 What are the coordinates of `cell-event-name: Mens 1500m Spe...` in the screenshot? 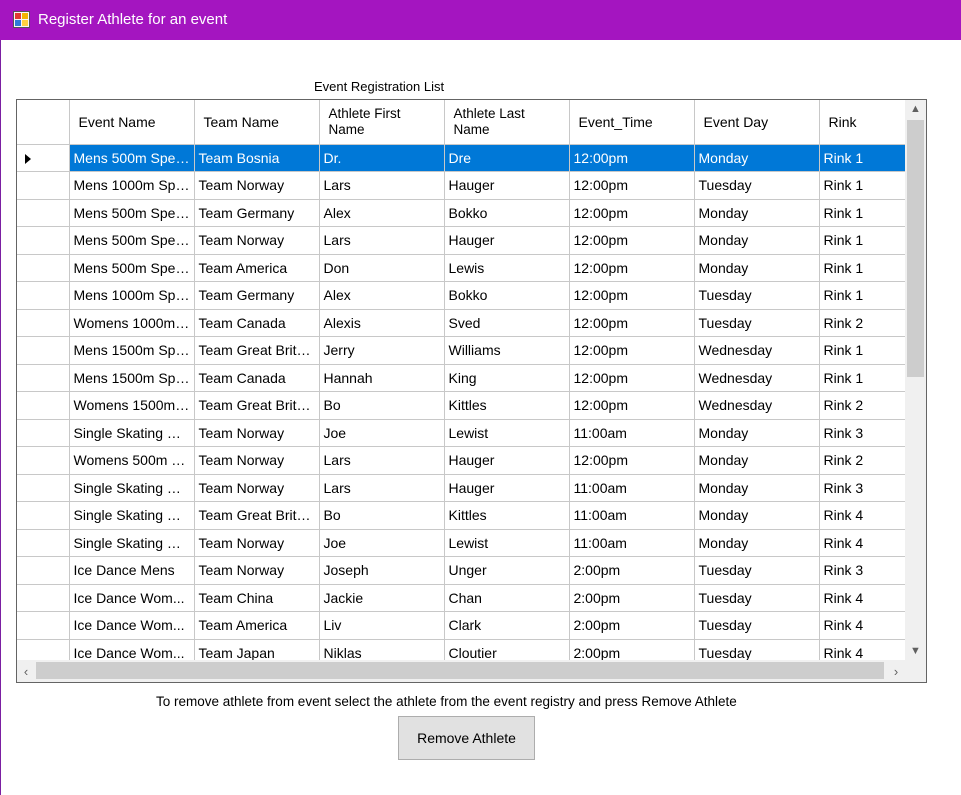 It's located at (132, 350).